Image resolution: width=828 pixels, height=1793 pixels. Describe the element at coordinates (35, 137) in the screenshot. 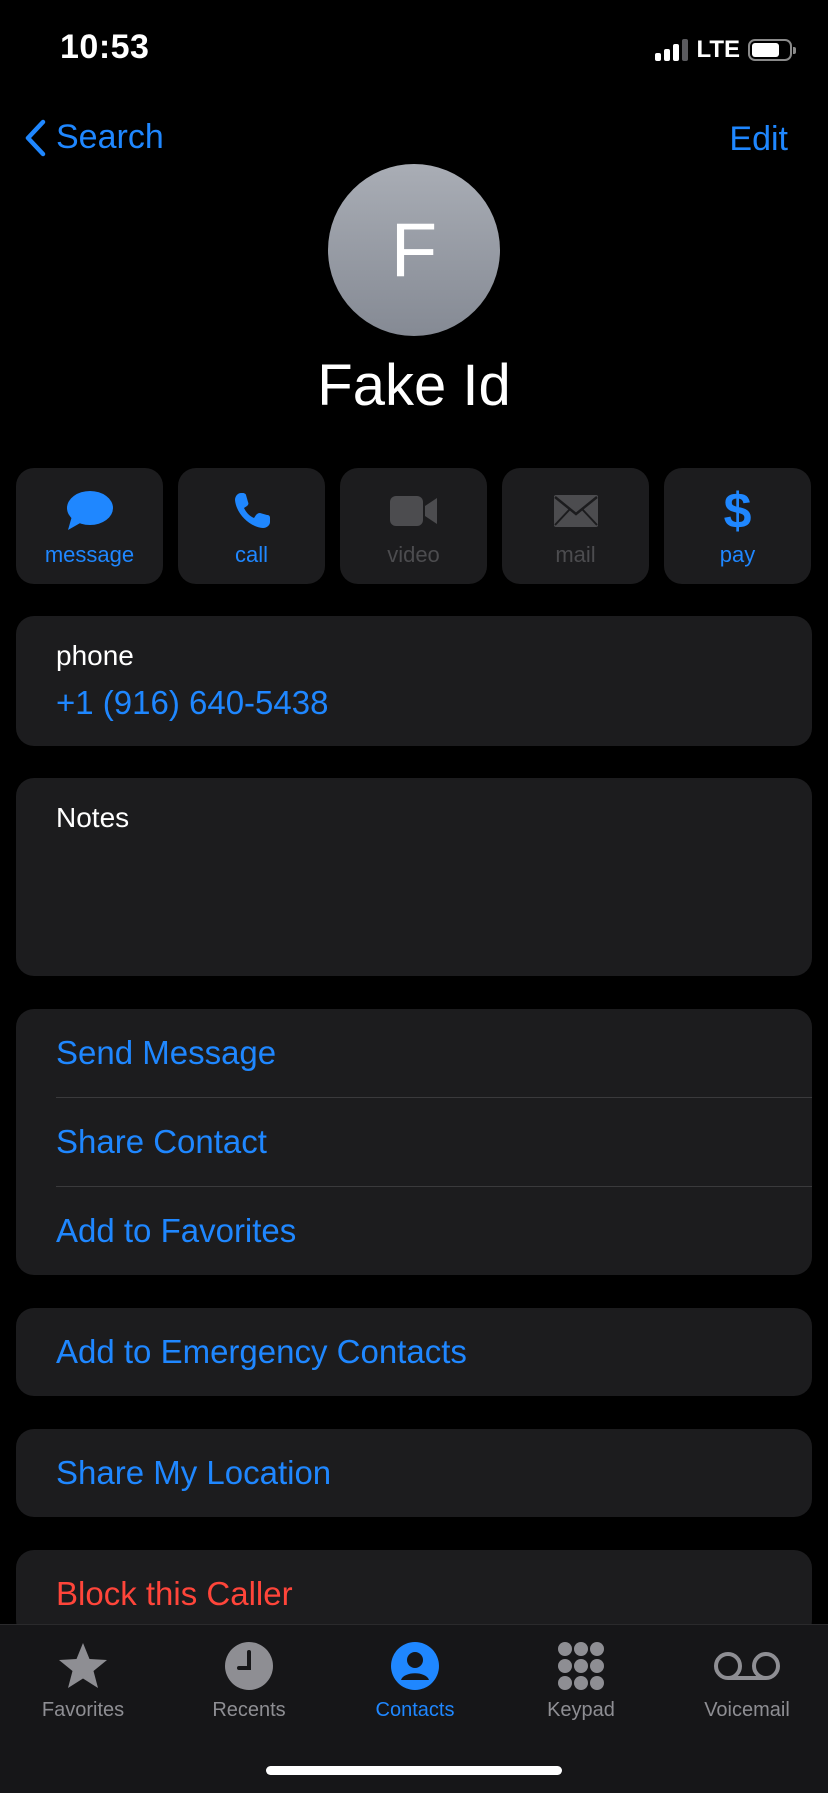

I see `chevron-left-icon` at that location.